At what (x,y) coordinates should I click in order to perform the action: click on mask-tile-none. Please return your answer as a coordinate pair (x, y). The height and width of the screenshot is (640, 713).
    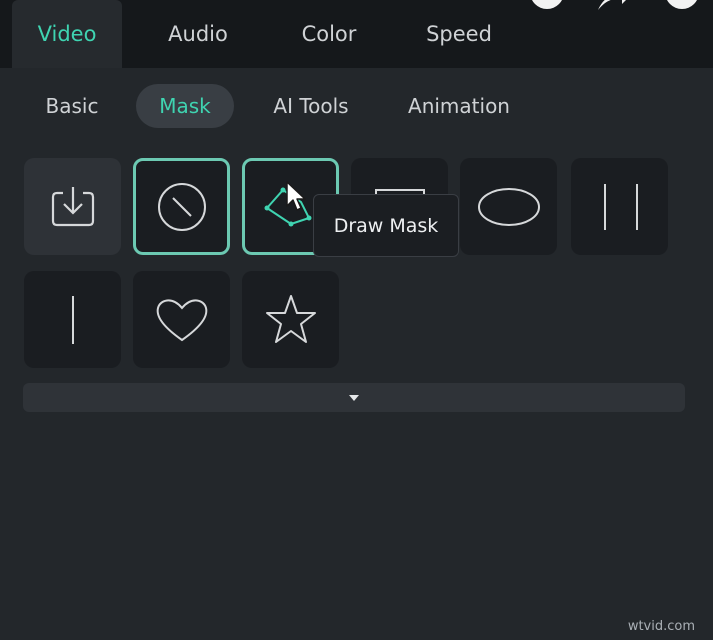
    Looking at the image, I should click on (181, 206).